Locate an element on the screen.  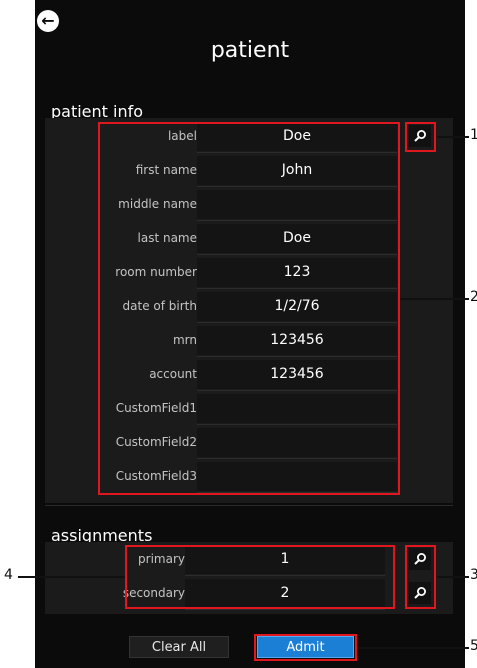
secondary-field: 2 is located at coordinates (285, 593).